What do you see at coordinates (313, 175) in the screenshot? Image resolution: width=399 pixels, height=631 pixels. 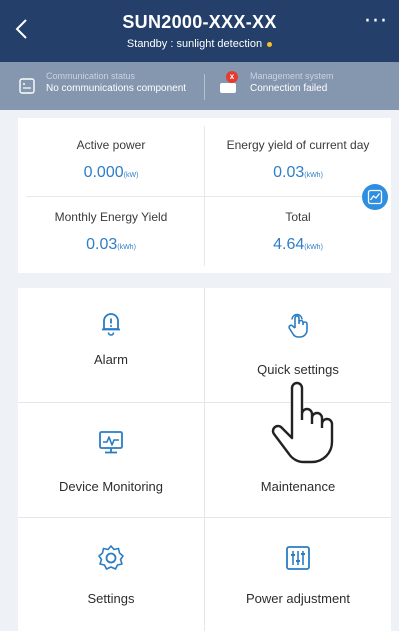 I see `yield-today-unit: (kWh)` at bounding box center [313, 175].